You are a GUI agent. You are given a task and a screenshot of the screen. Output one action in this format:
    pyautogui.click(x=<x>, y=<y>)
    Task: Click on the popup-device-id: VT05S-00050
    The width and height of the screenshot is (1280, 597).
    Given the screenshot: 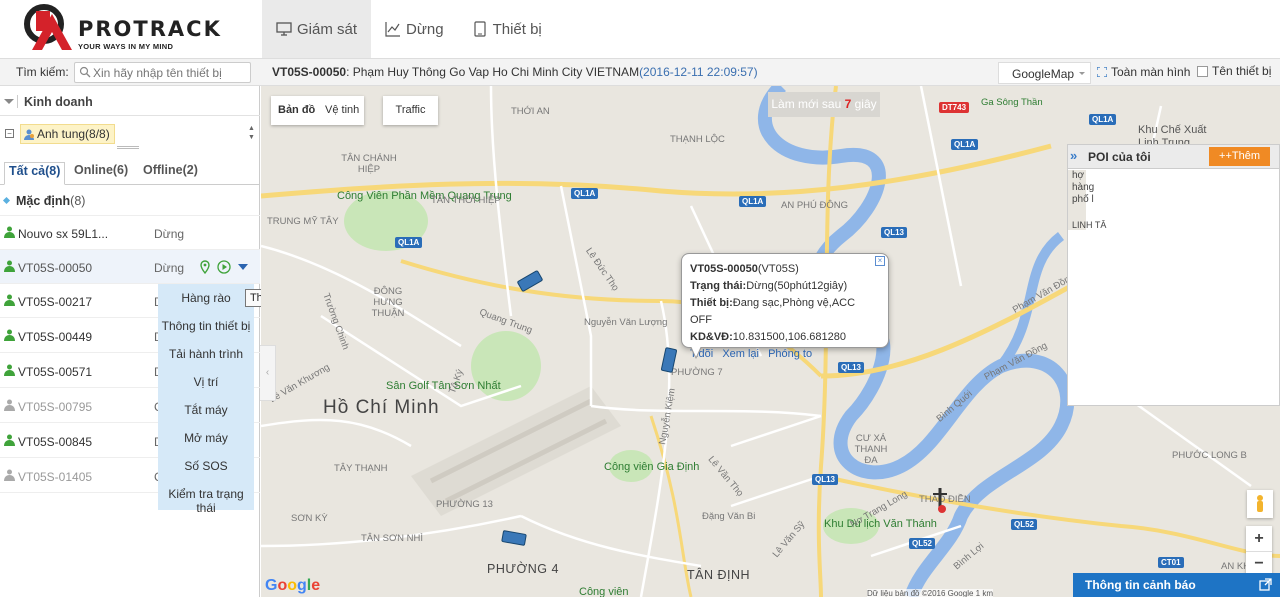 What is the action you would take?
    pyautogui.click(x=724, y=269)
    